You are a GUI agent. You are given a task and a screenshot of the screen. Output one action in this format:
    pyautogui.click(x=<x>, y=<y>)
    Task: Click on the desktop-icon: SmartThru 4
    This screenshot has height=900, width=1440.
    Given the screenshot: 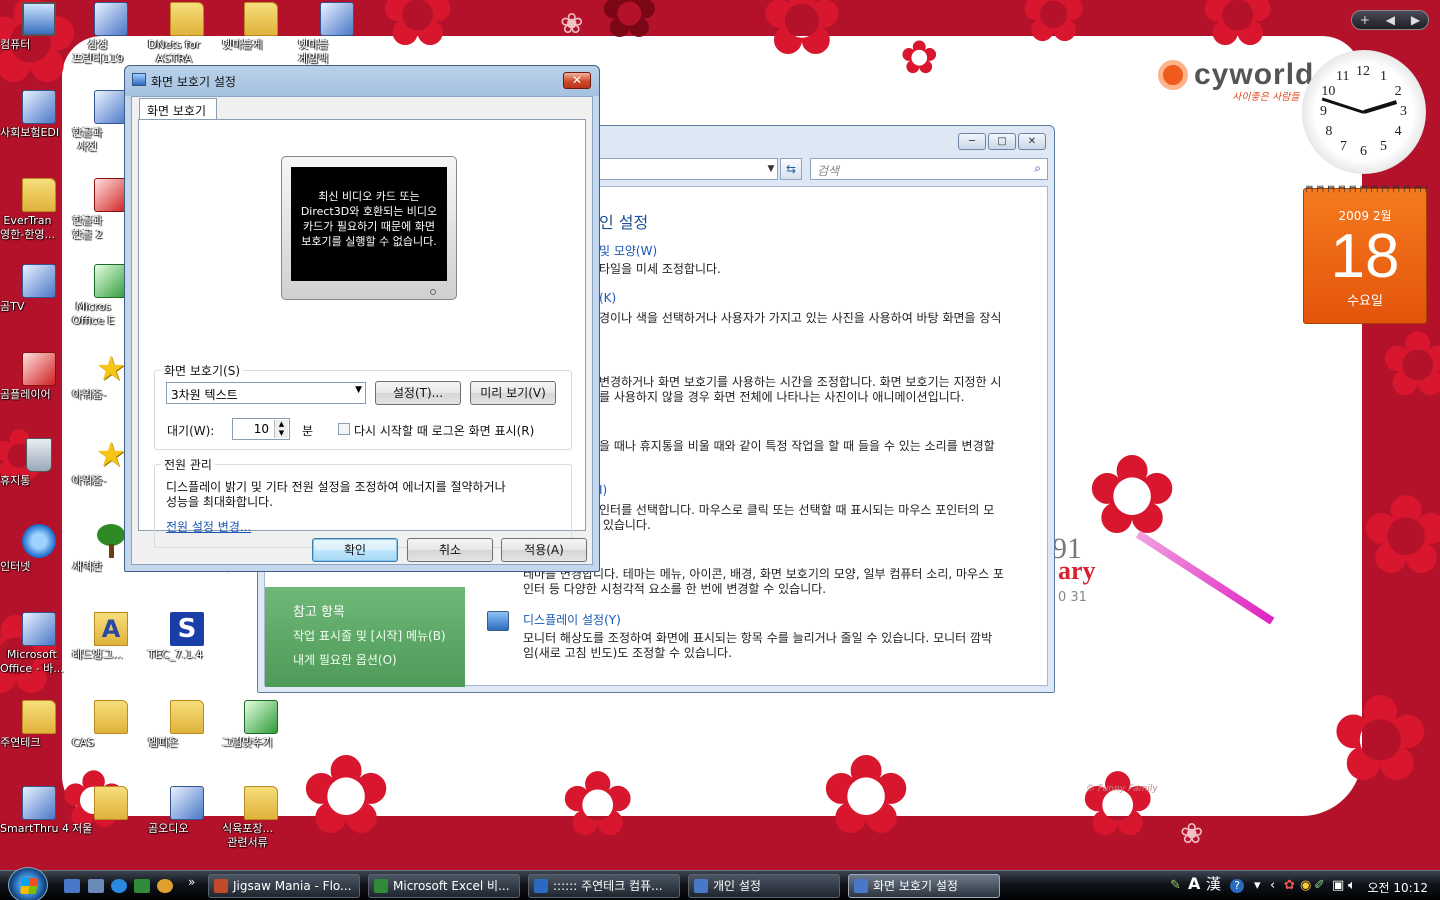 What is the action you would take?
    pyautogui.click(x=39, y=810)
    